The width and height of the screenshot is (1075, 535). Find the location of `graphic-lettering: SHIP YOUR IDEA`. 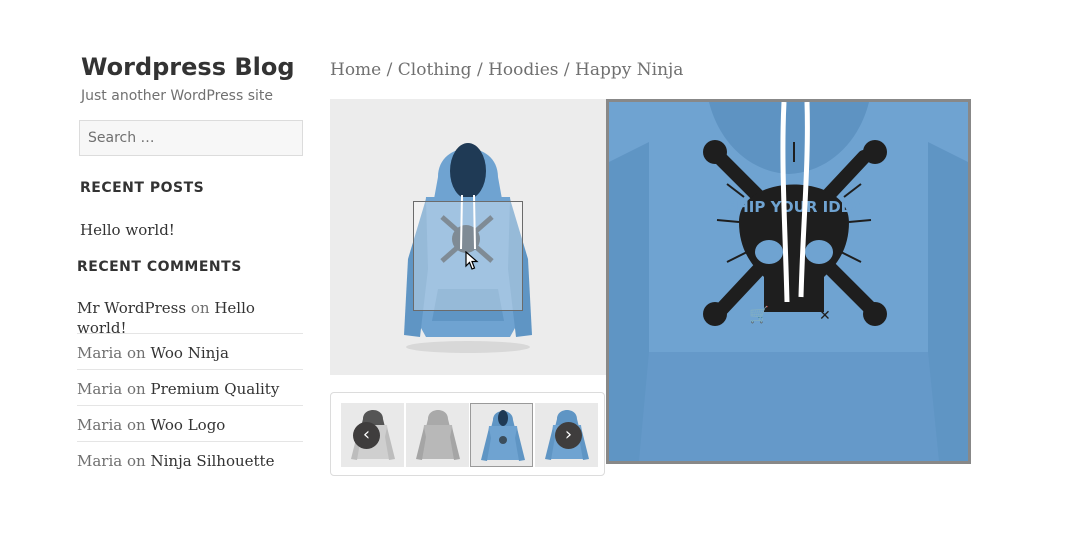

graphic-lettering: SHIP YOUR IDEA is located at coordinates (793, 207).